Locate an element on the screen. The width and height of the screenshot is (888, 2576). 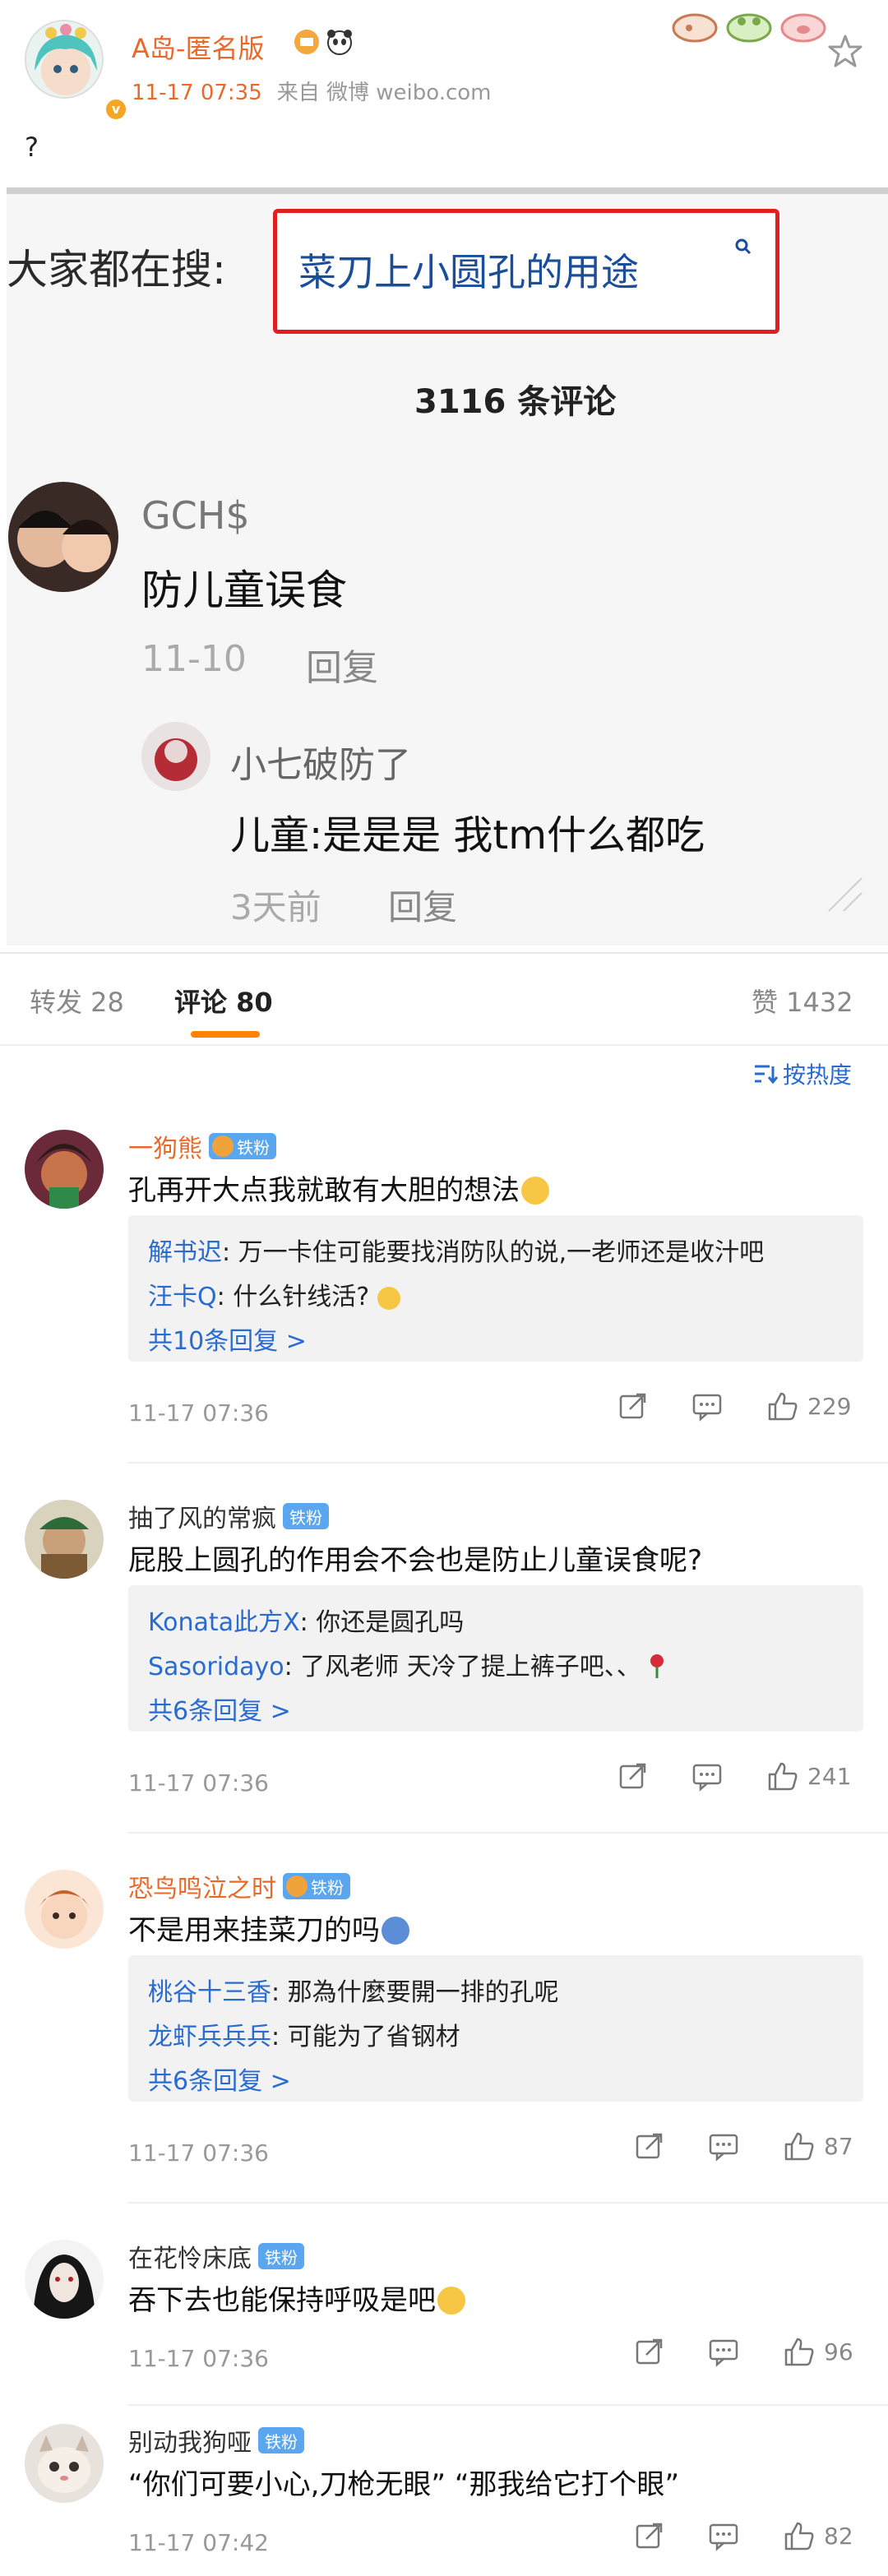
image-corner-mark is located at coordinates (845, 894).